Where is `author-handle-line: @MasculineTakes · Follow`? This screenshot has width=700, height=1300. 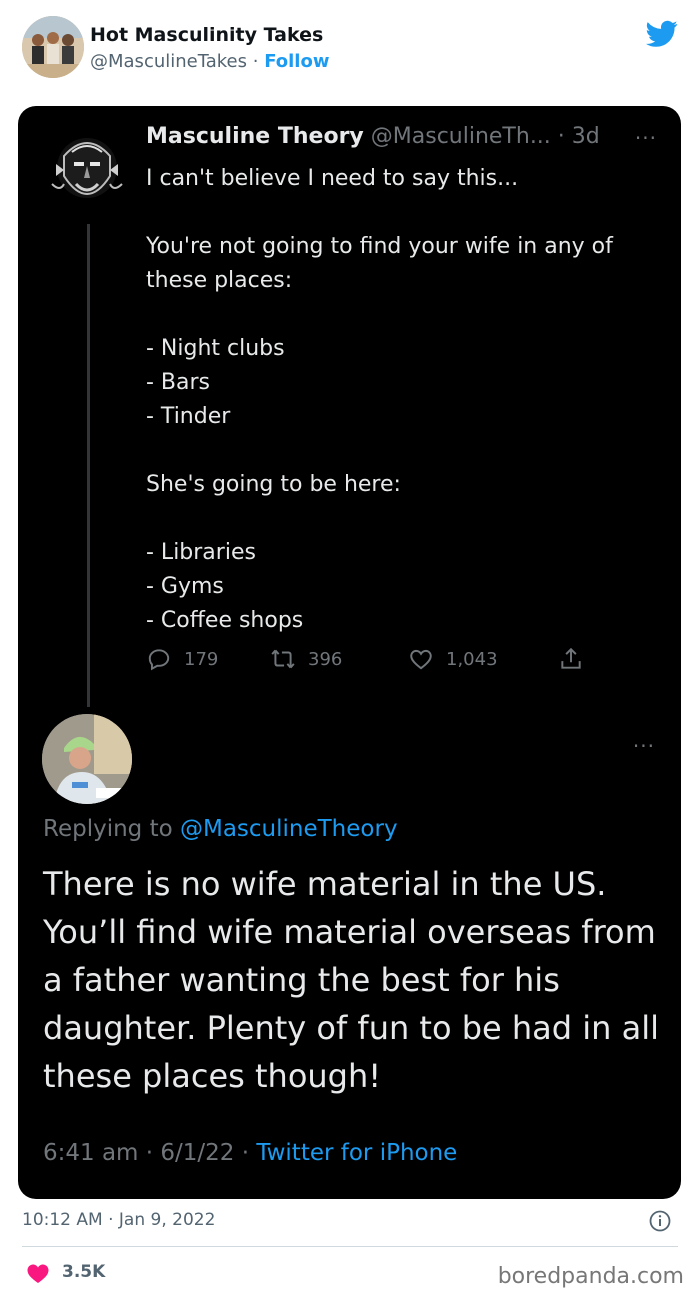
author-handle-line: @MasculineTakes · Follow is located at coordinates (209, 61).